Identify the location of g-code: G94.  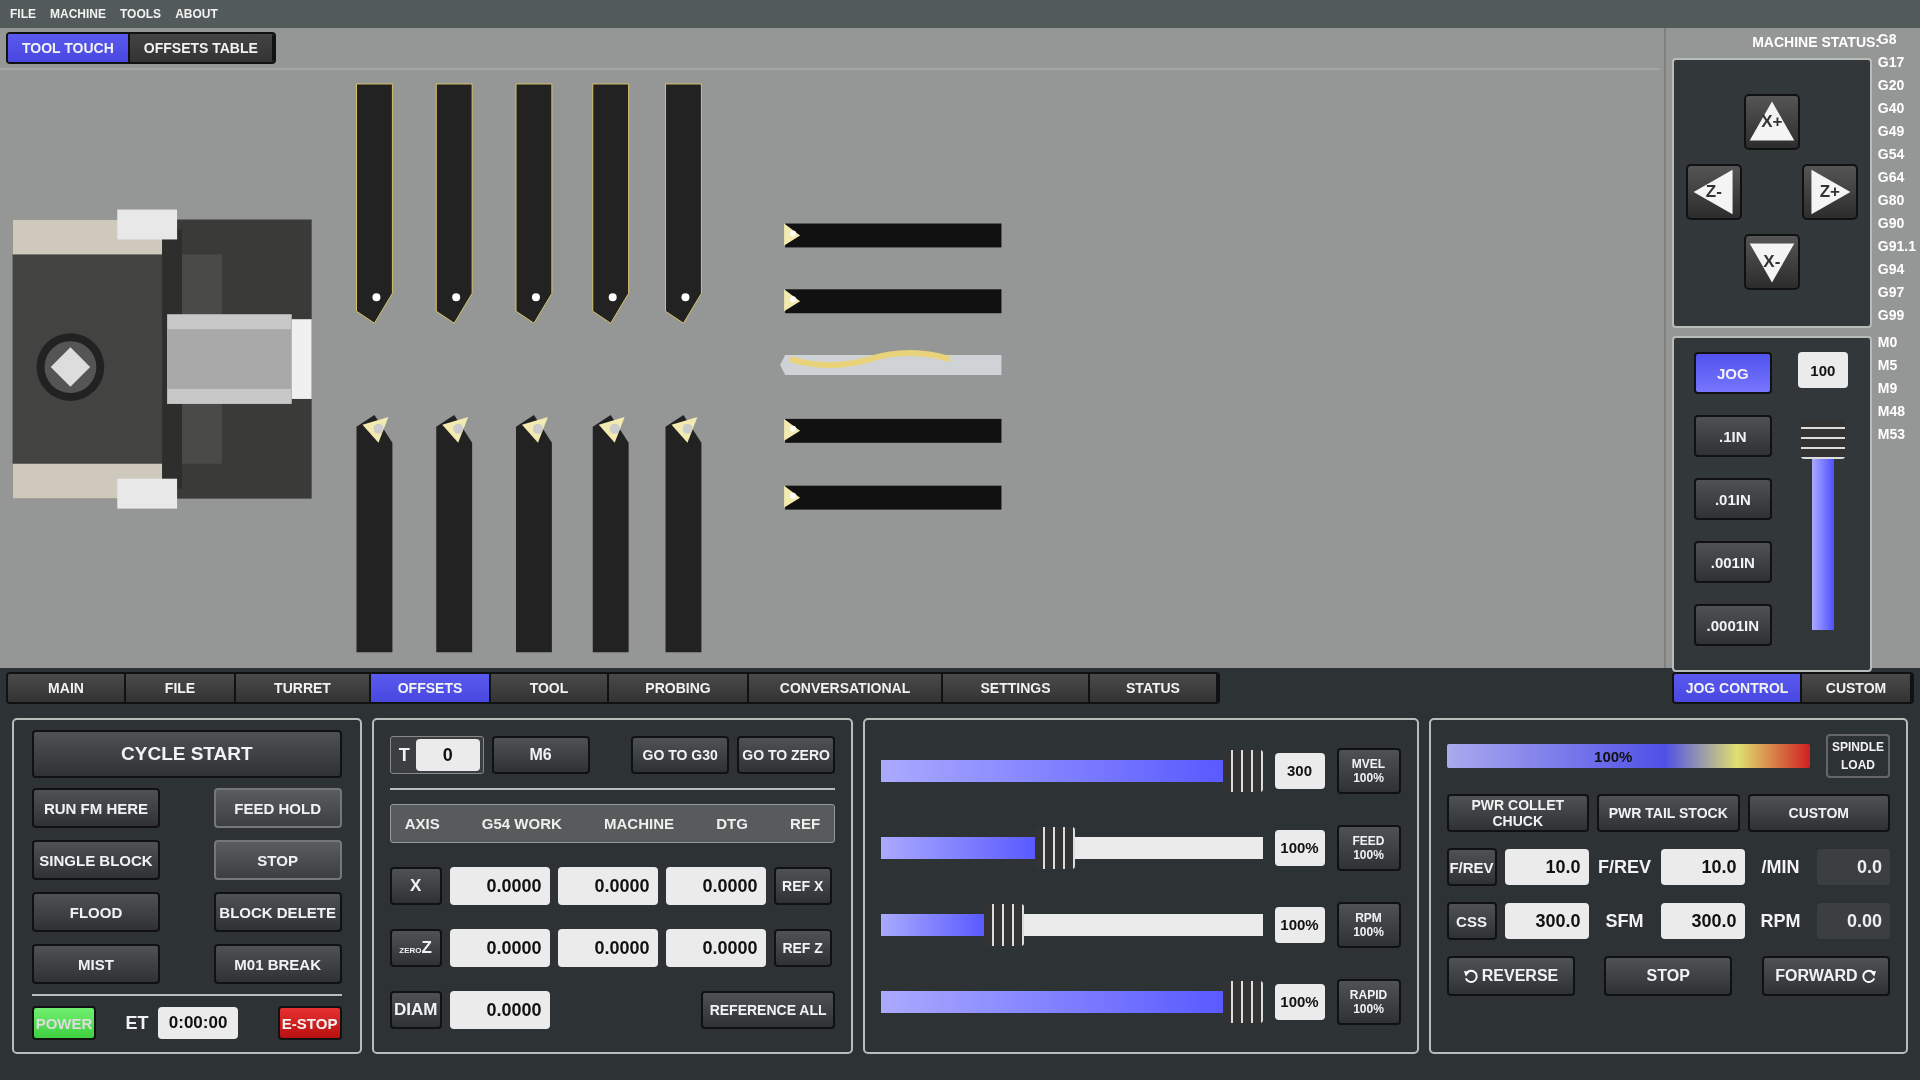
(1891, 269).